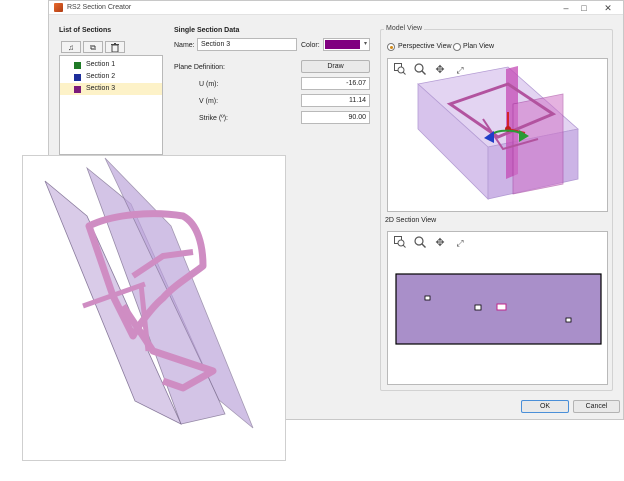 The height and width of the screenshot is (481, 624). Describe the element at coordinates (111, 105) in the screenshot. I see `sections-list: Section 1 Section 2 Section 3` at that location.